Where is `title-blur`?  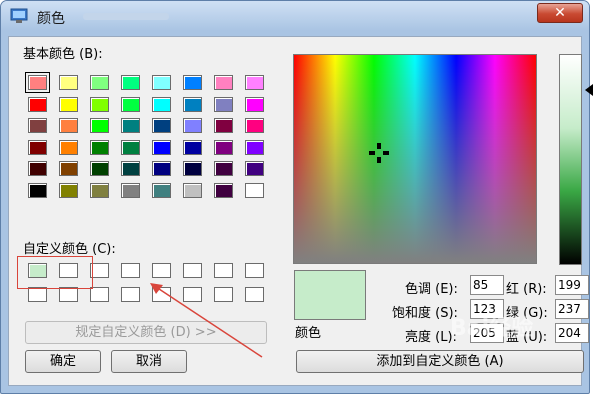 title-blur is located at coordinates (126, 16).